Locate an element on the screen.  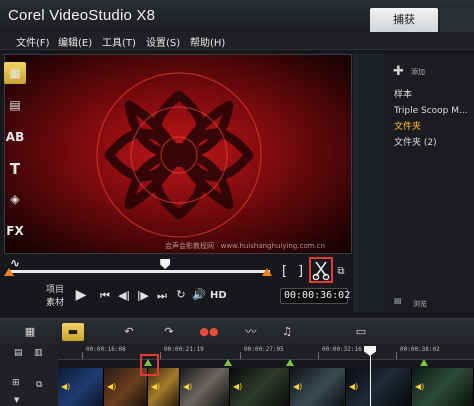
volume-icon: 🔊 is located at coordinates (199, 294).